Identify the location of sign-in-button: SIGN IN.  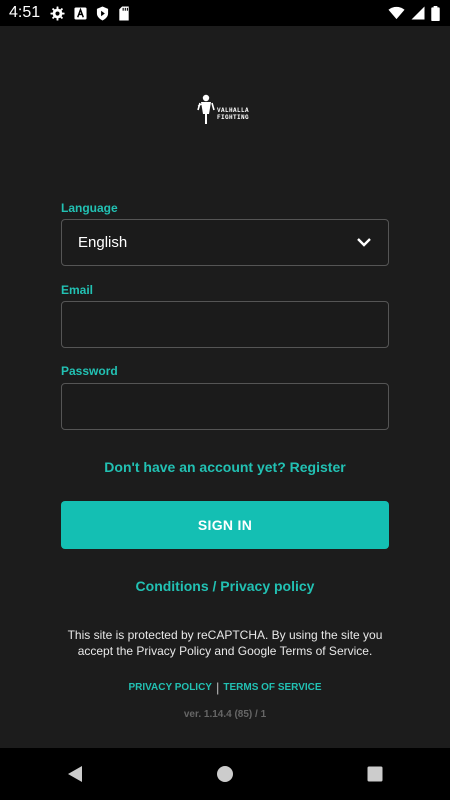
(225, 525).